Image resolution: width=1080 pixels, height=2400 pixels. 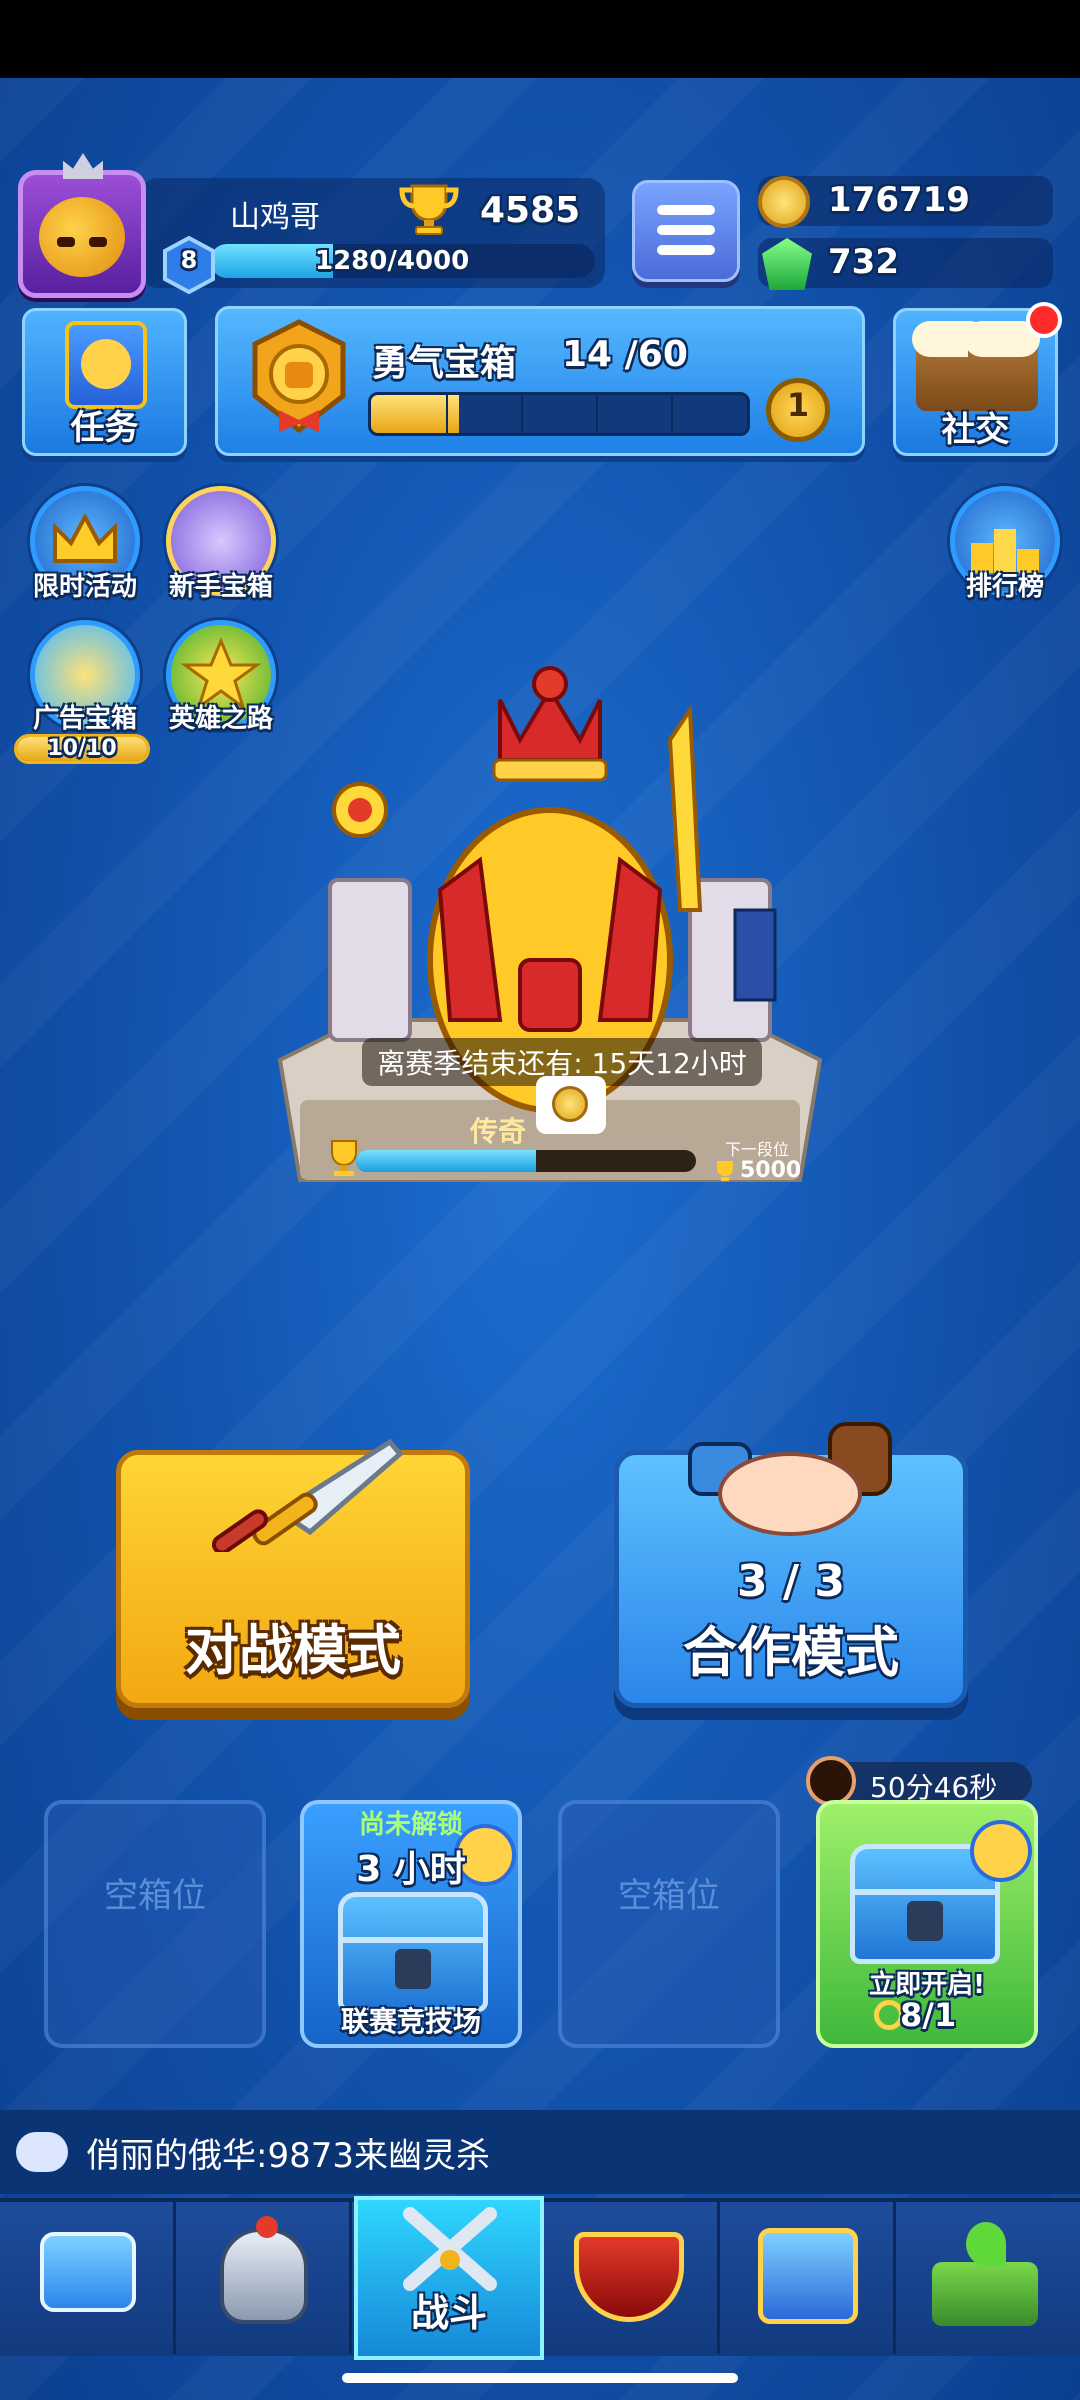 I want to click on avatar, so click(x=82, y=225).